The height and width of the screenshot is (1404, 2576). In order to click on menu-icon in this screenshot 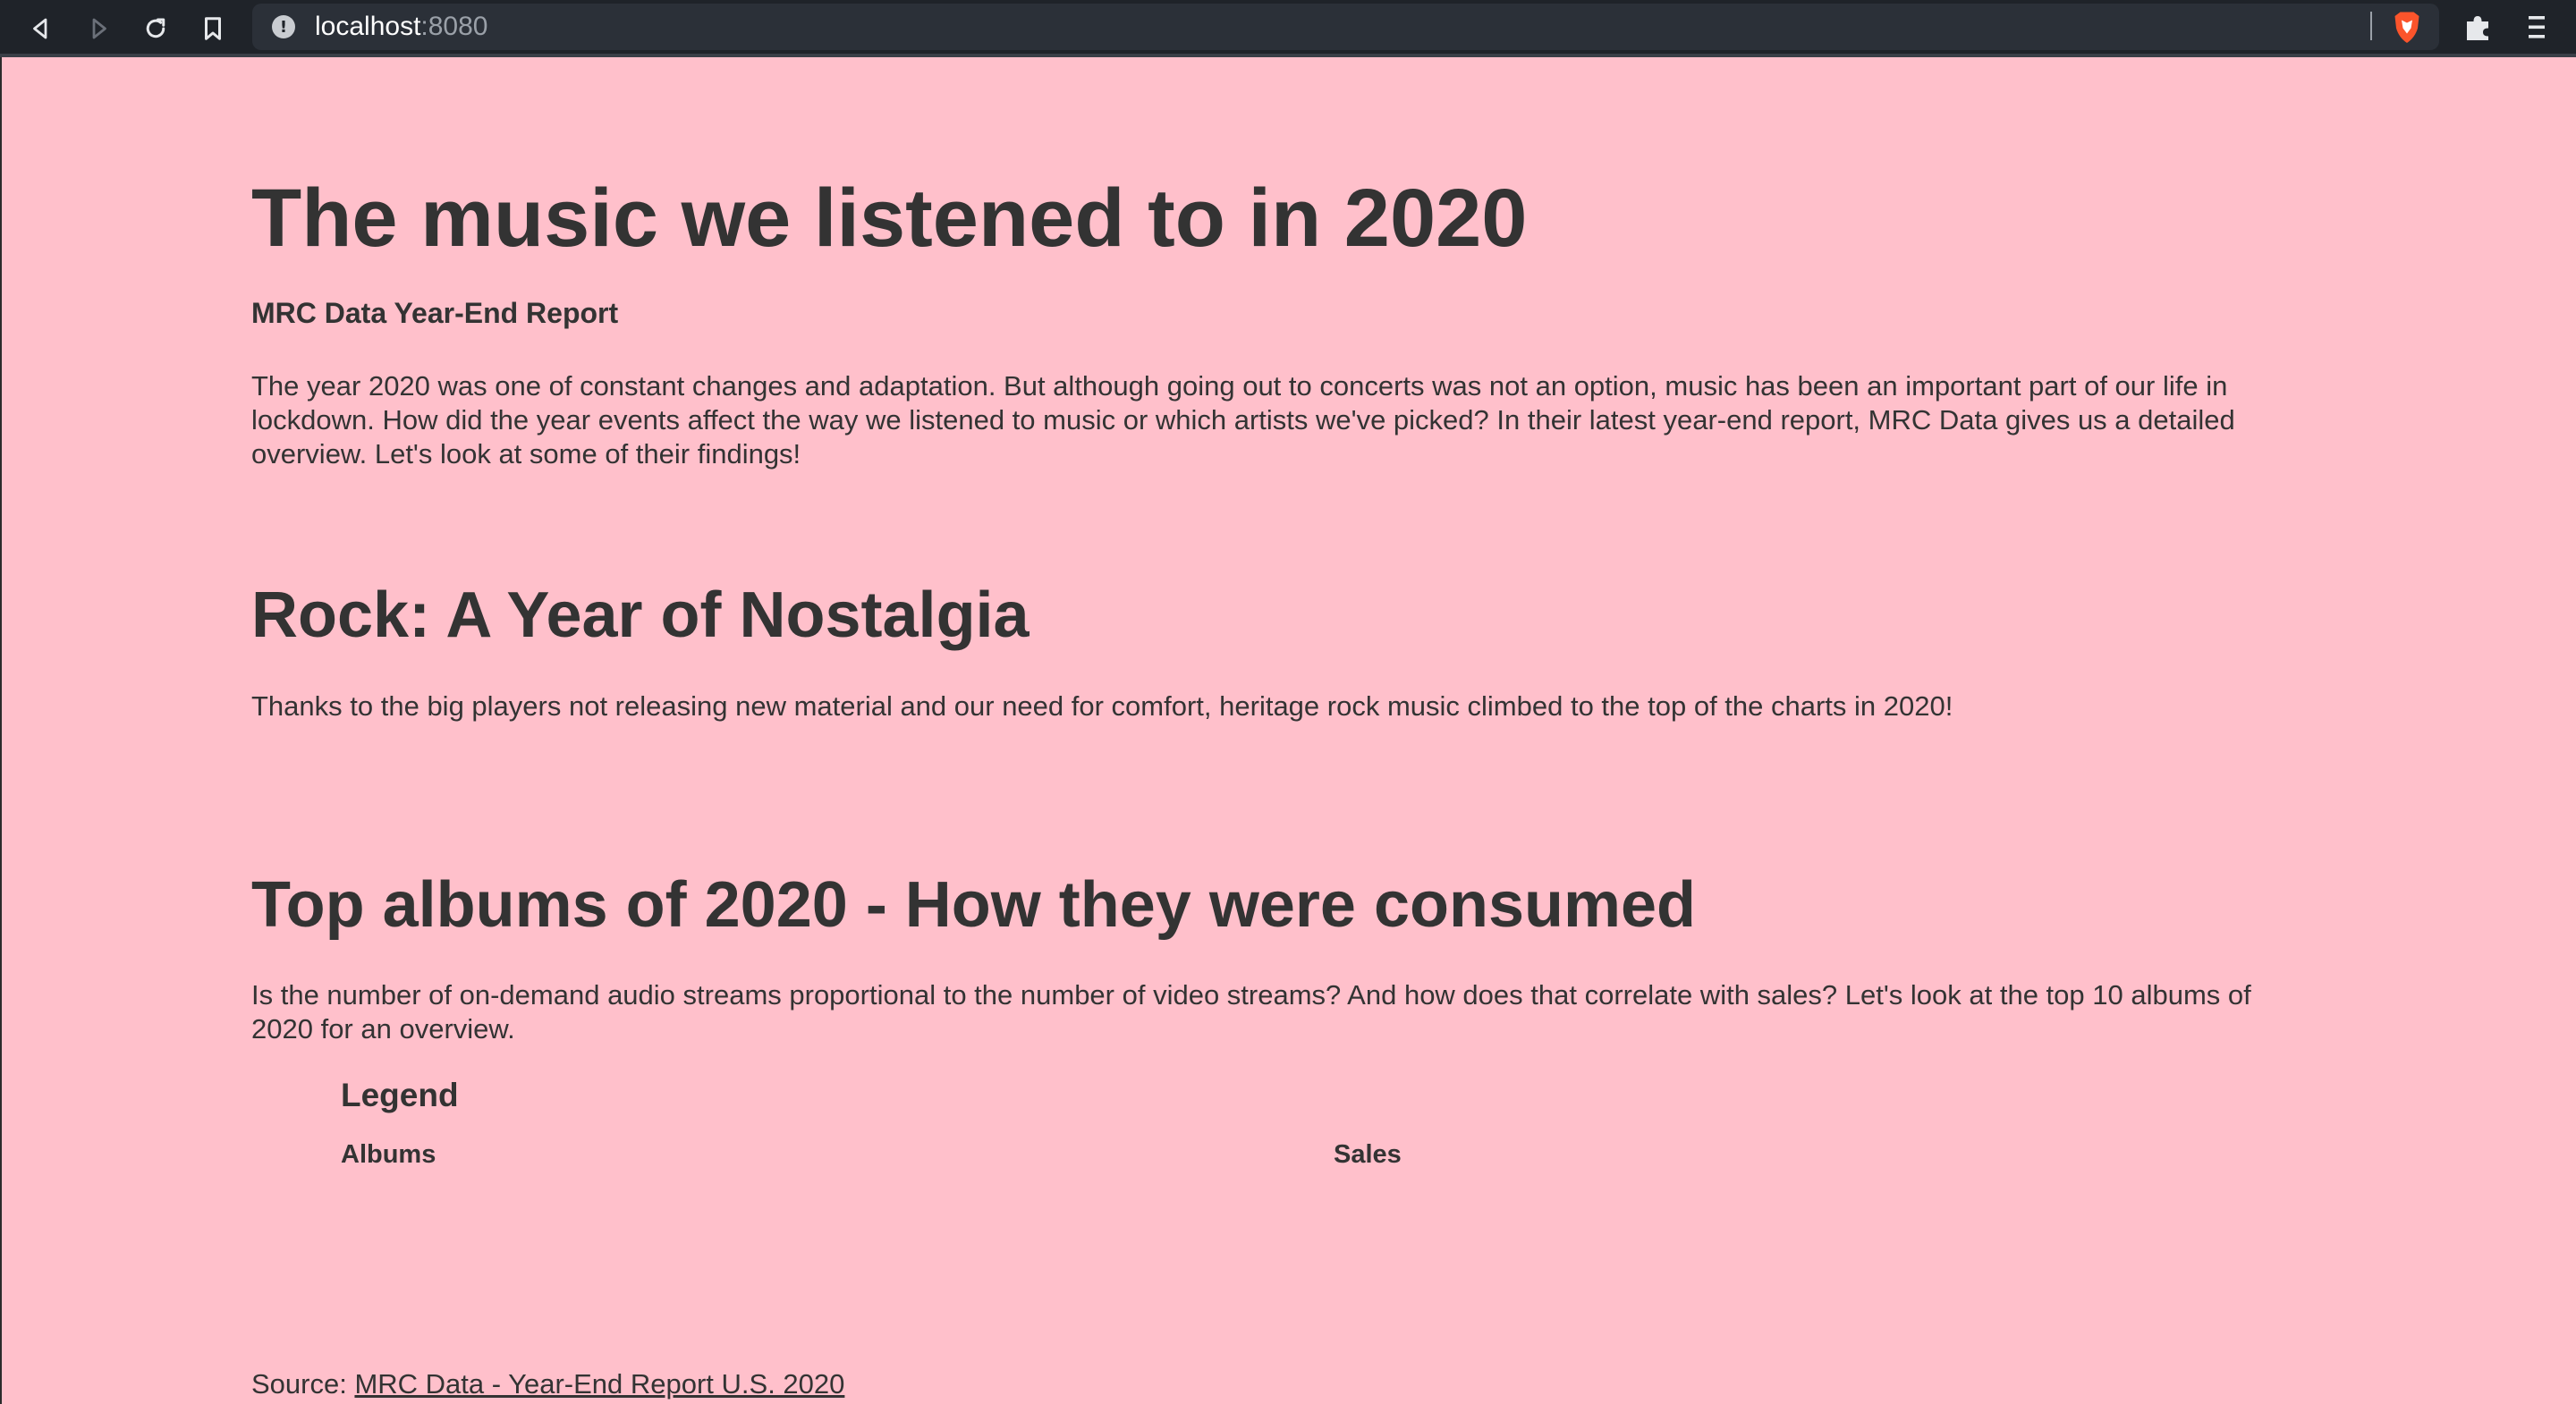, I will do `click(2536, 27)`.